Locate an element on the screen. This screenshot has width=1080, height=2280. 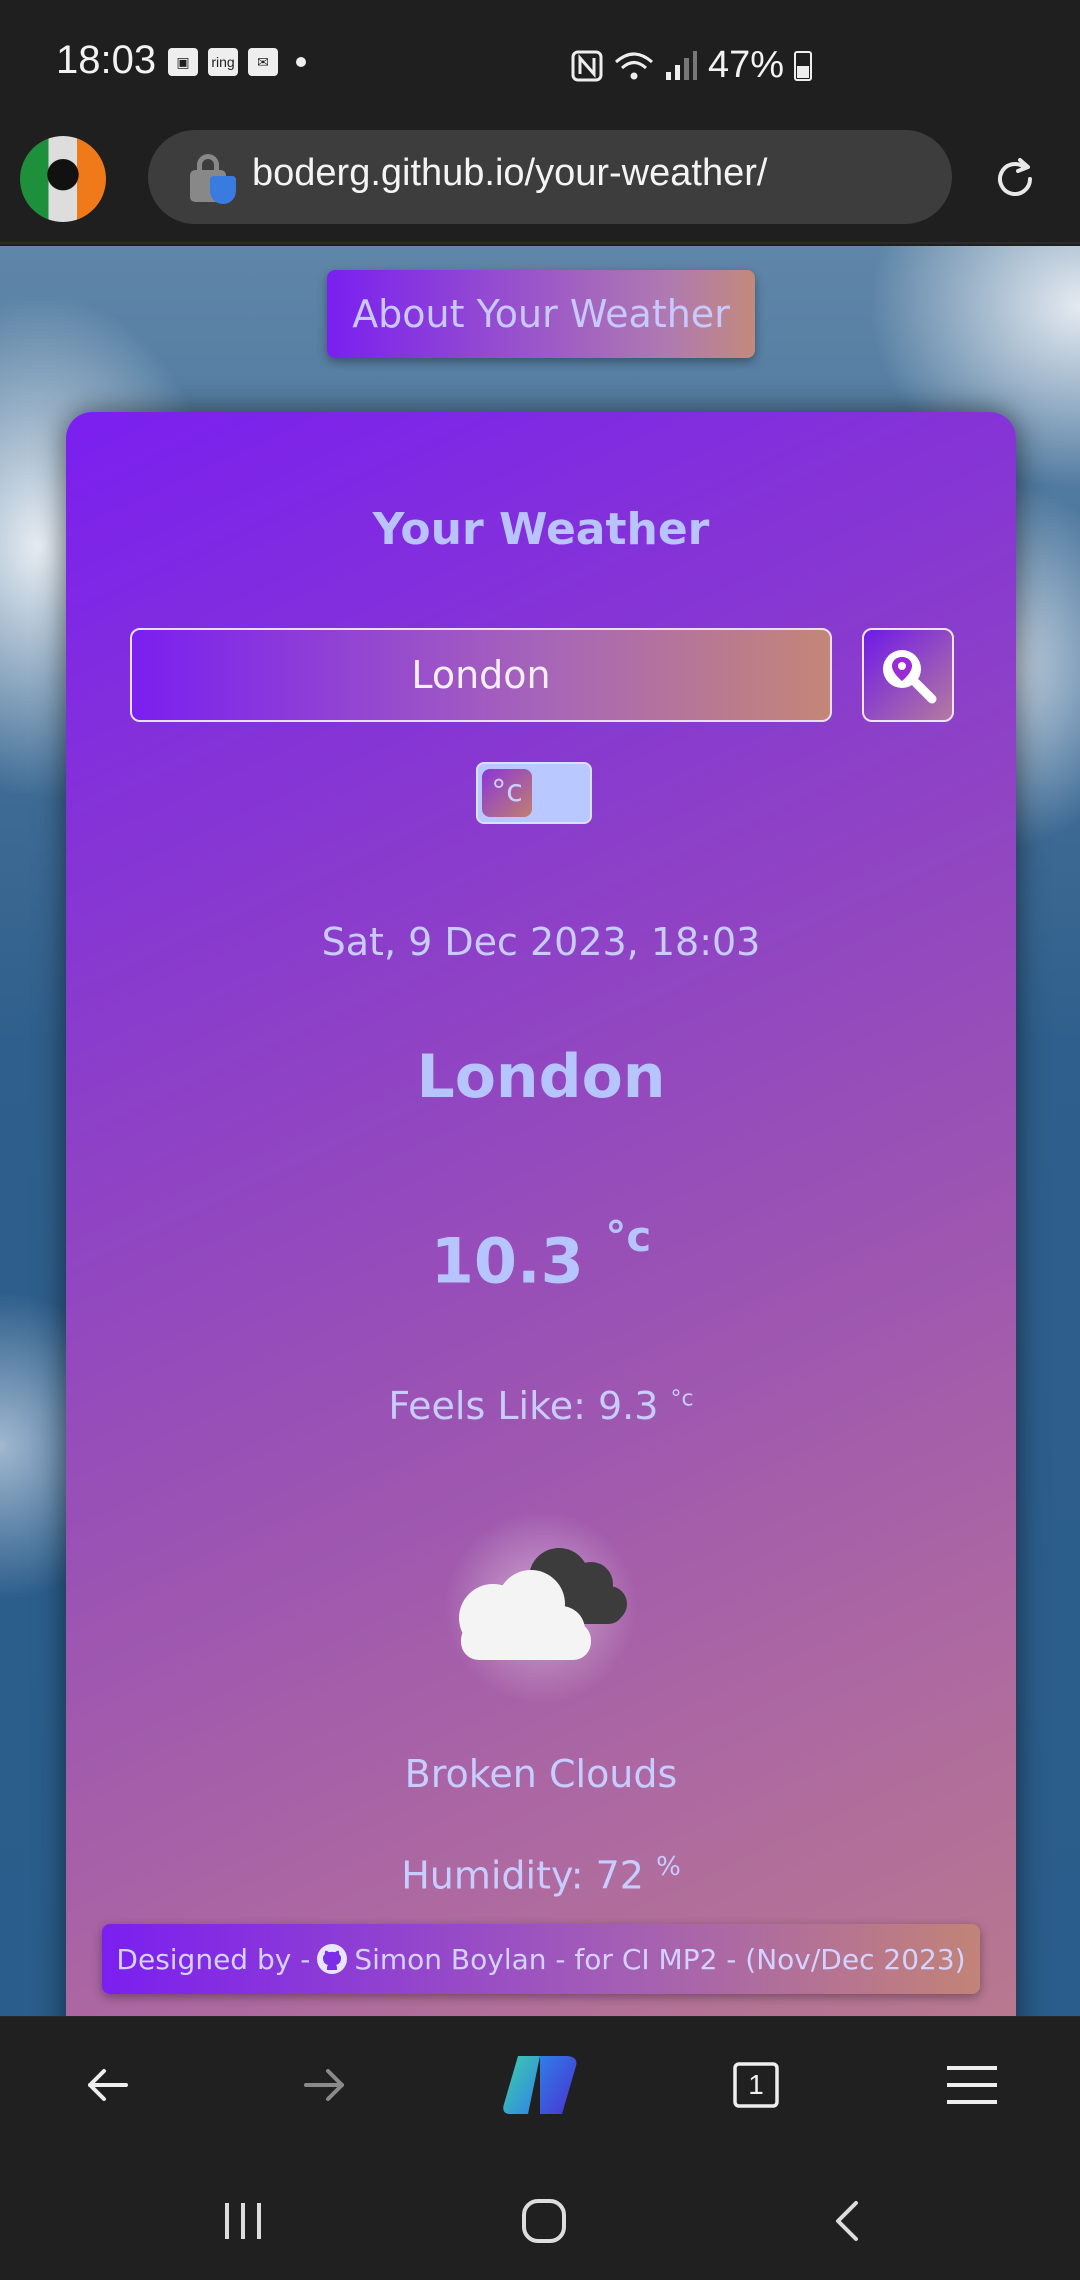
temperature: 10.3 °c is located at coordinates (541, 1255).